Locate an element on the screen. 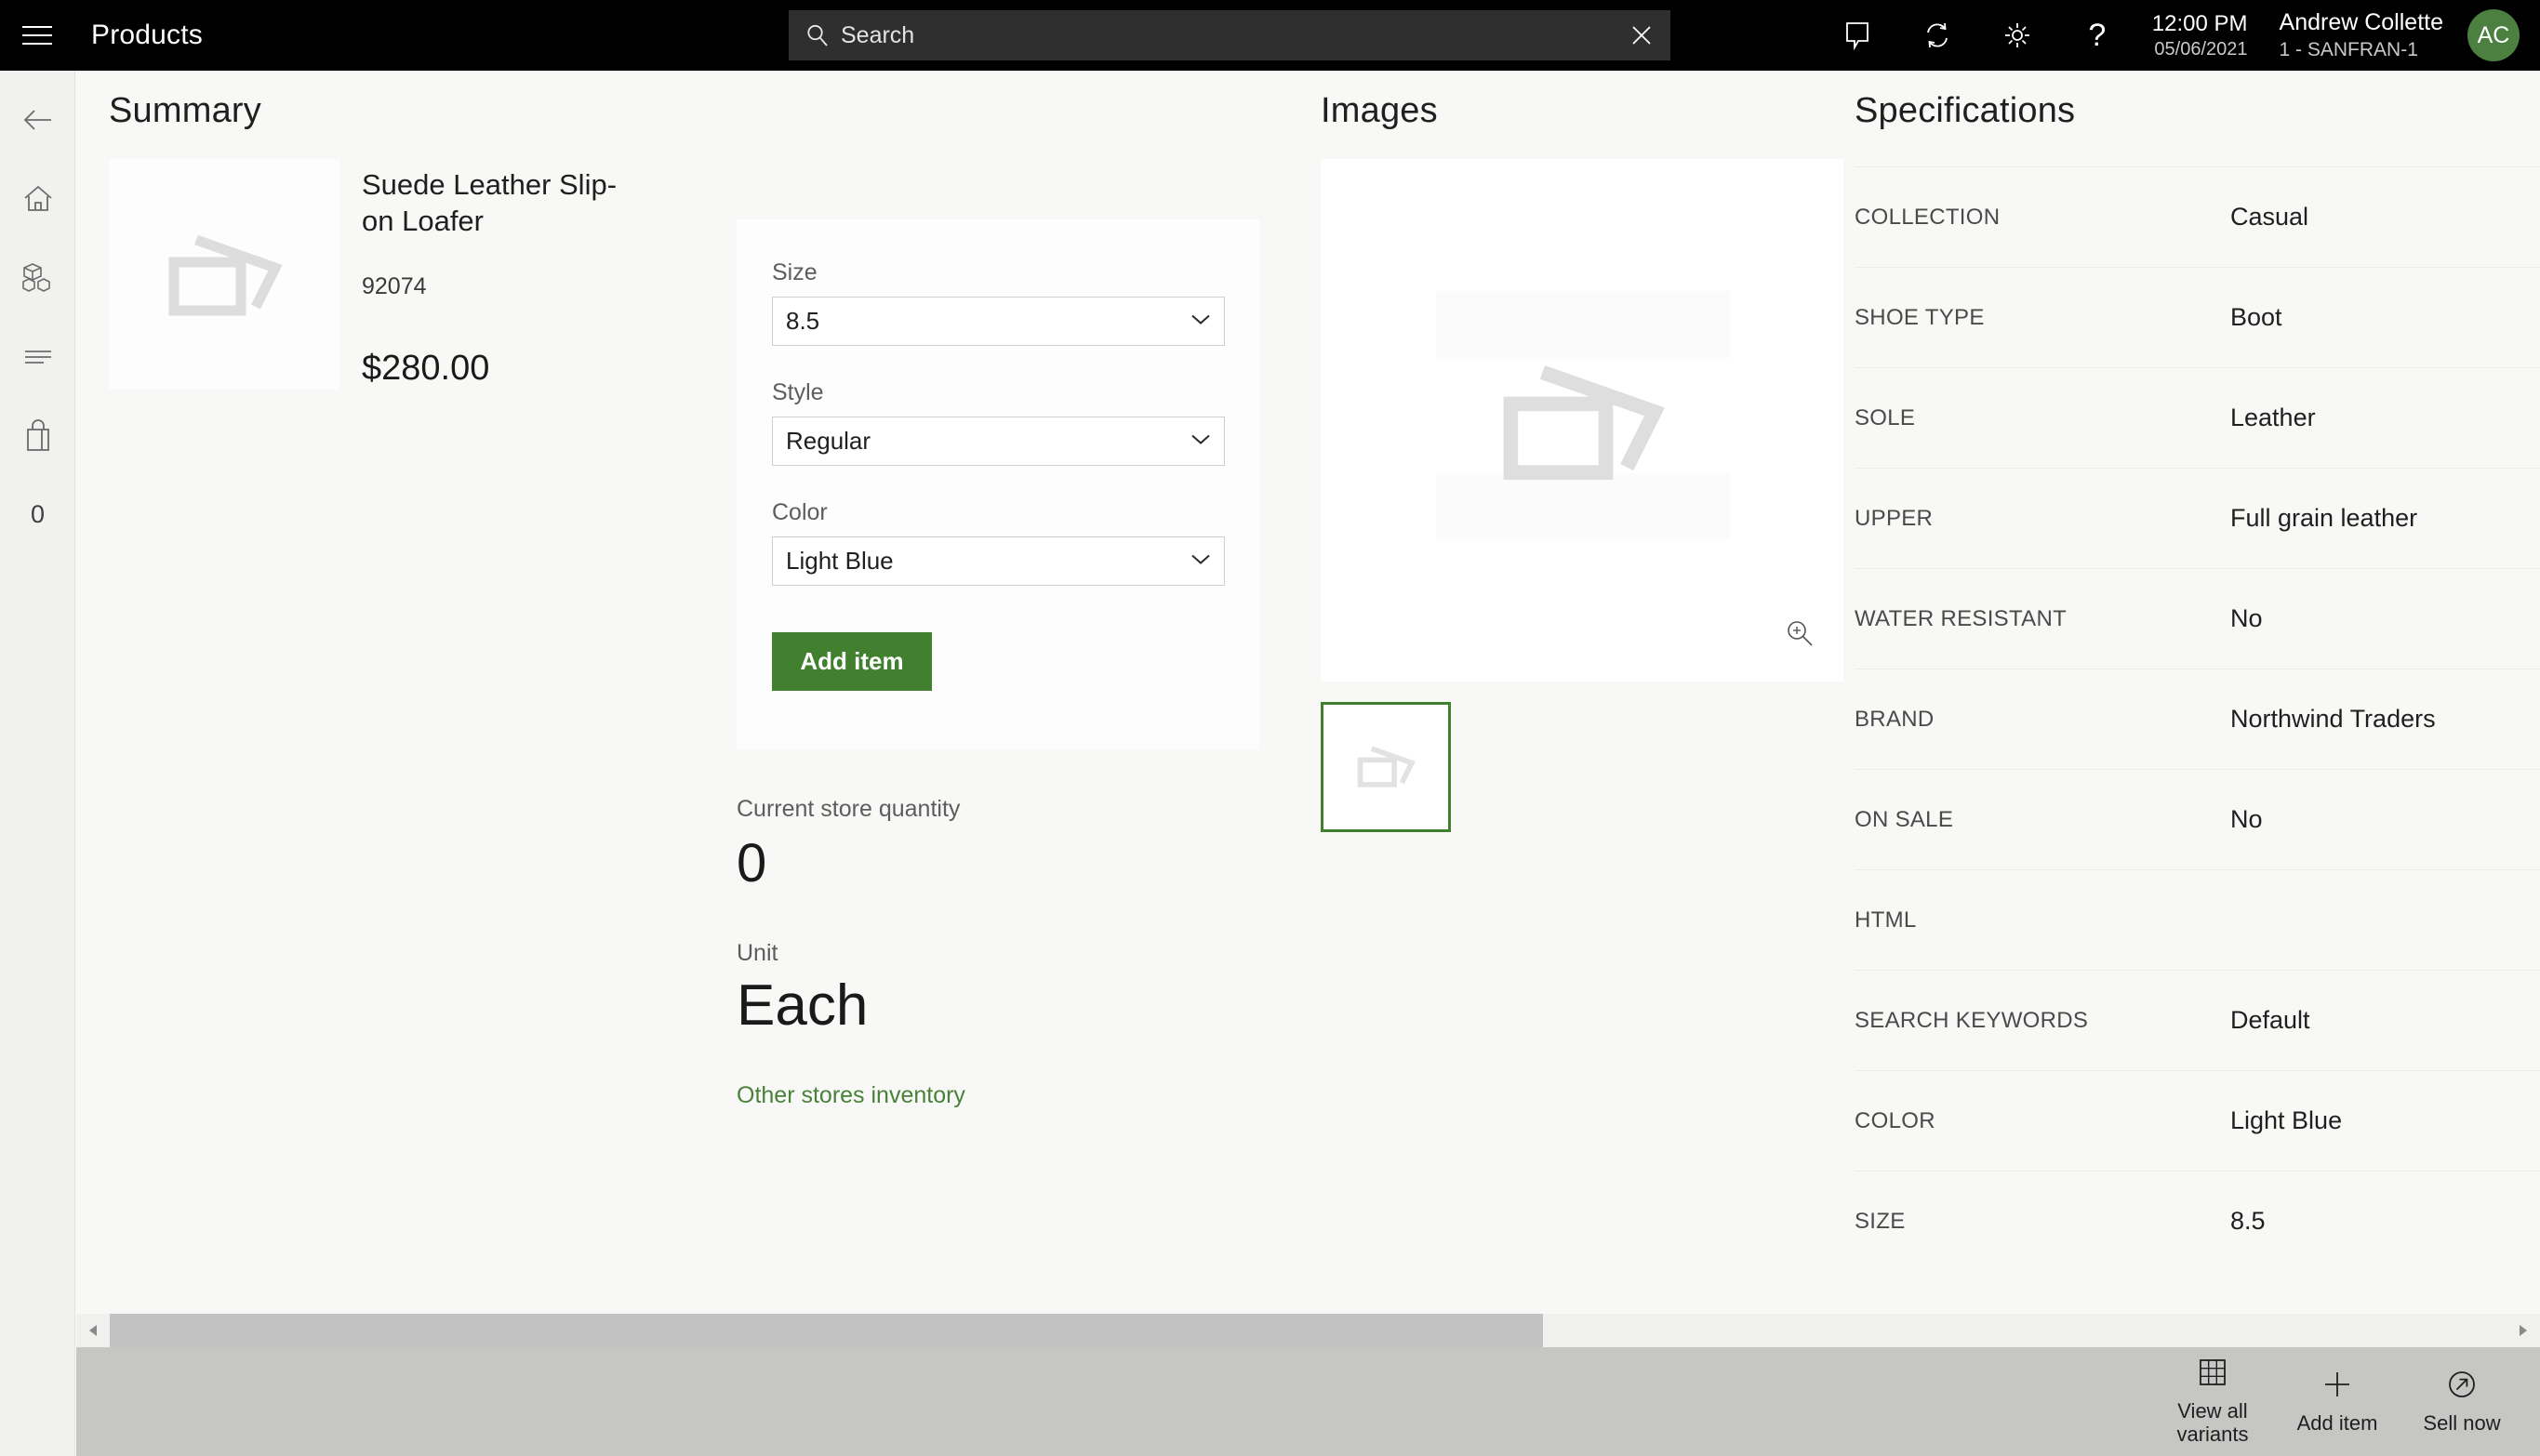 The width and height of the screenshot is (2540, 1456). add-item-bottom-button: Add item is located at coordinates (2337, 1401).